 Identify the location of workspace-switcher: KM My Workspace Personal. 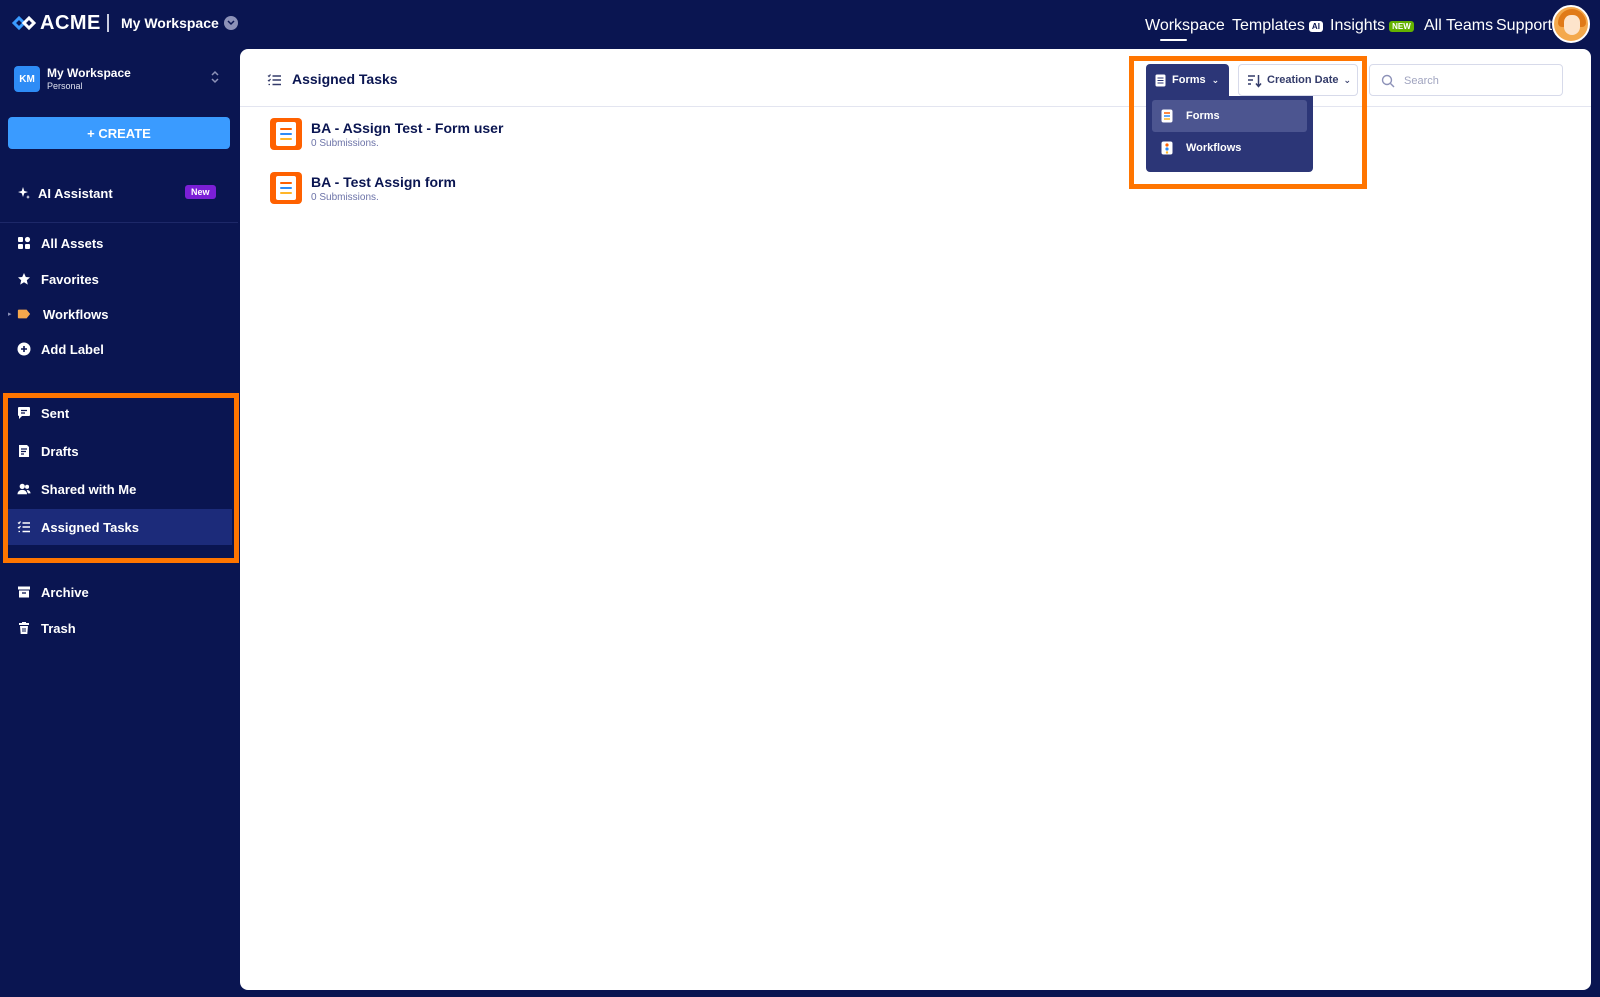
(121, 79).